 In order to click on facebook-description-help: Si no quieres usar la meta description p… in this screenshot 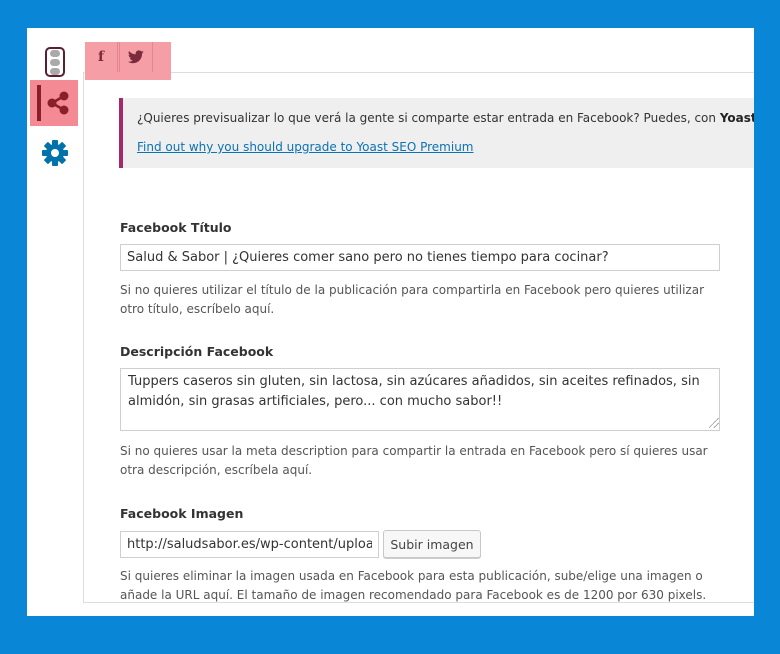, I will do `click(414, 460)`.